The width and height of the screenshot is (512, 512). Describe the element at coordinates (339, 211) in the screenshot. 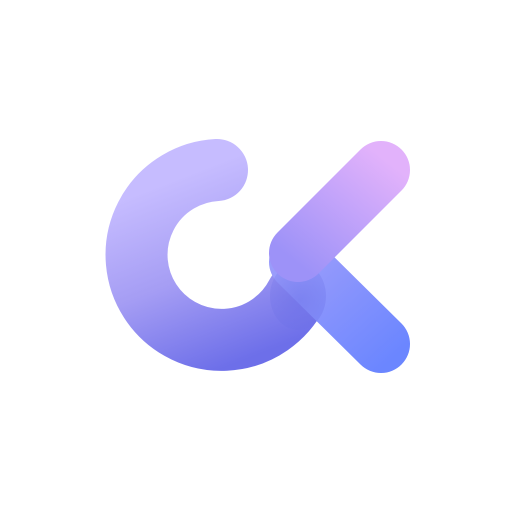

I see `k-upper-arm` at that location.